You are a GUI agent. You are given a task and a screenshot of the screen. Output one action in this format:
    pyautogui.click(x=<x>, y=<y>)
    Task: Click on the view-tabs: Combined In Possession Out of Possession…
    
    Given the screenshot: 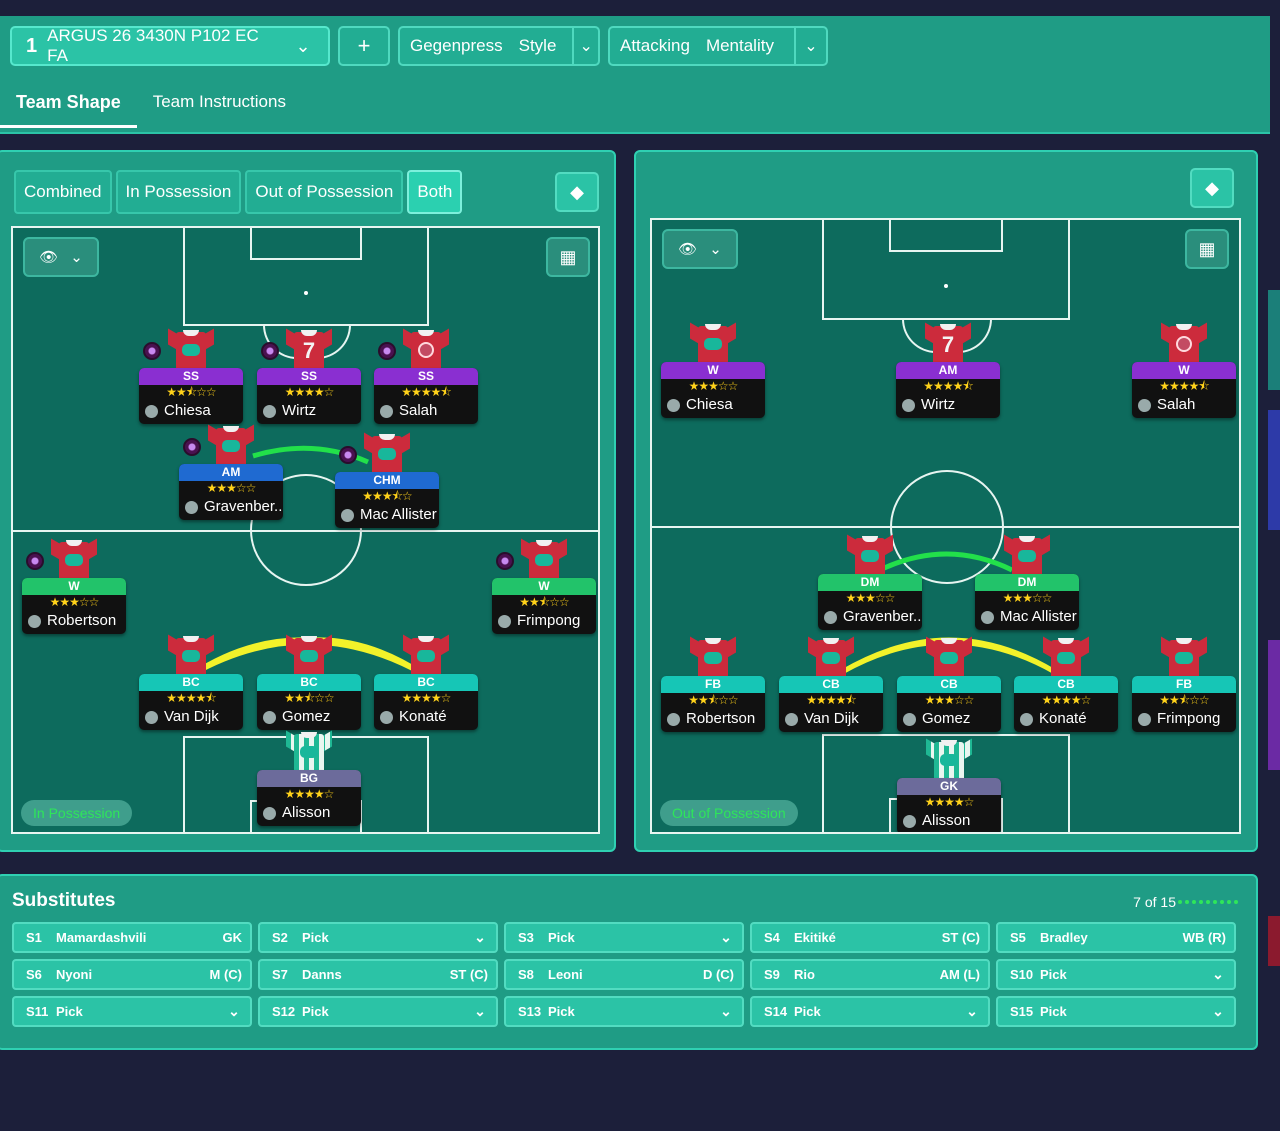 What is the action you would take?
    pyautogui.click(x=238, y=192)
    